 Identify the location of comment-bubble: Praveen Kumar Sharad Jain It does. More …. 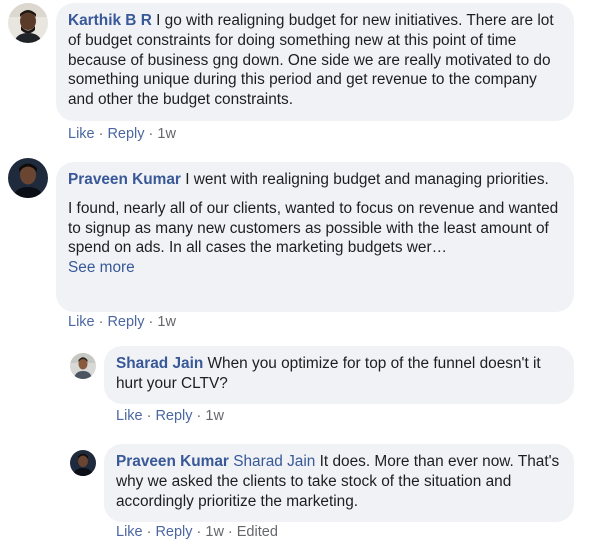
(339, 483).